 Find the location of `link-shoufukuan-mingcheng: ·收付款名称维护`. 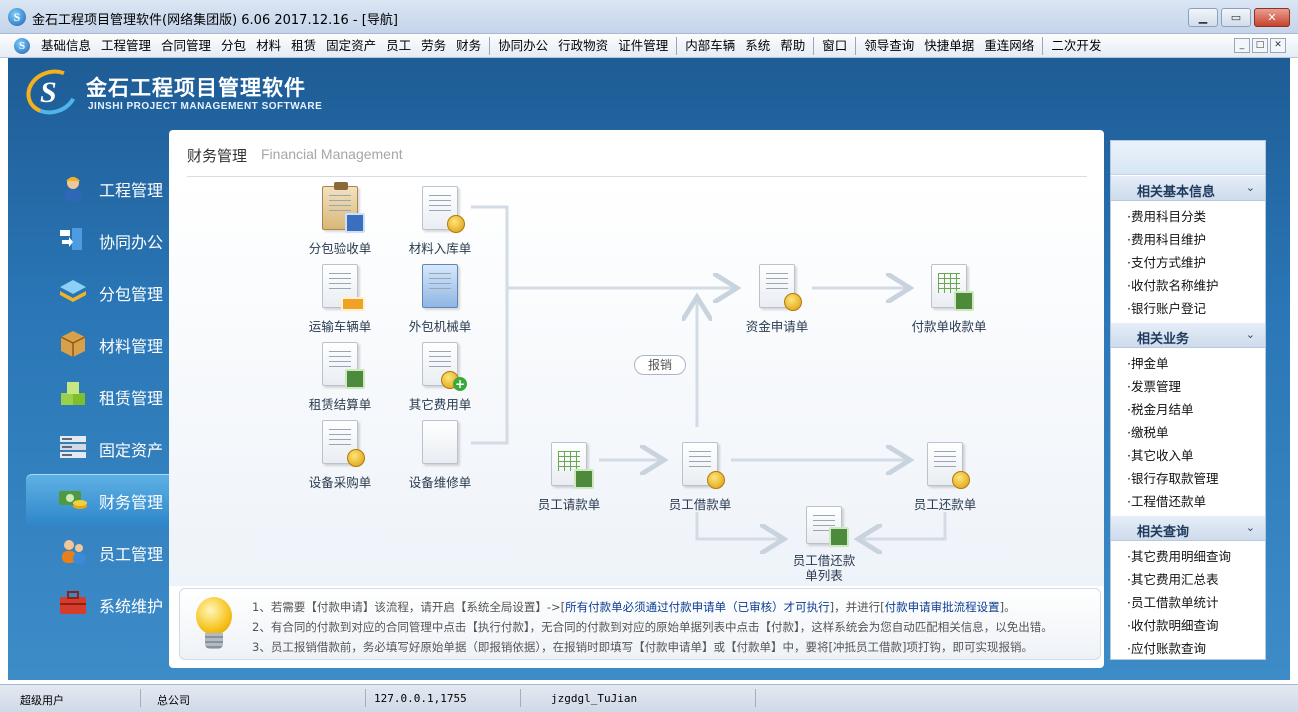

link-shoufukuan-mingcheng: ·收付款名称维护 is located at coordinates (1188, 285).